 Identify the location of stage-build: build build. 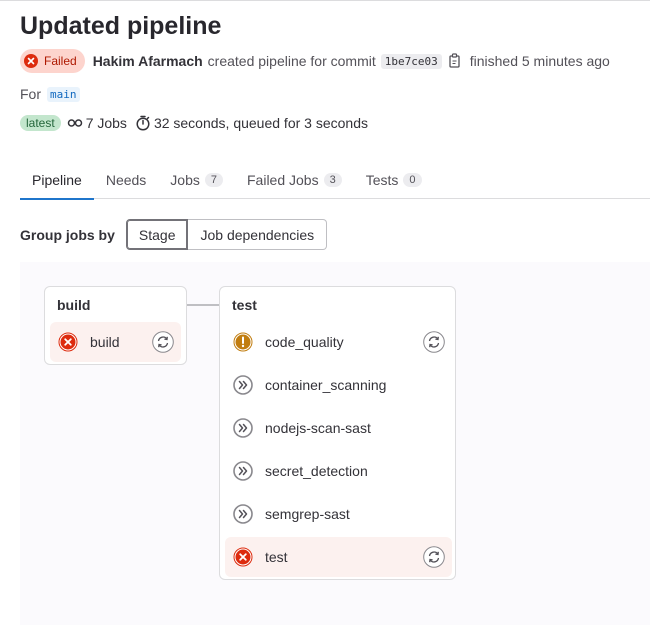
(115, 325).